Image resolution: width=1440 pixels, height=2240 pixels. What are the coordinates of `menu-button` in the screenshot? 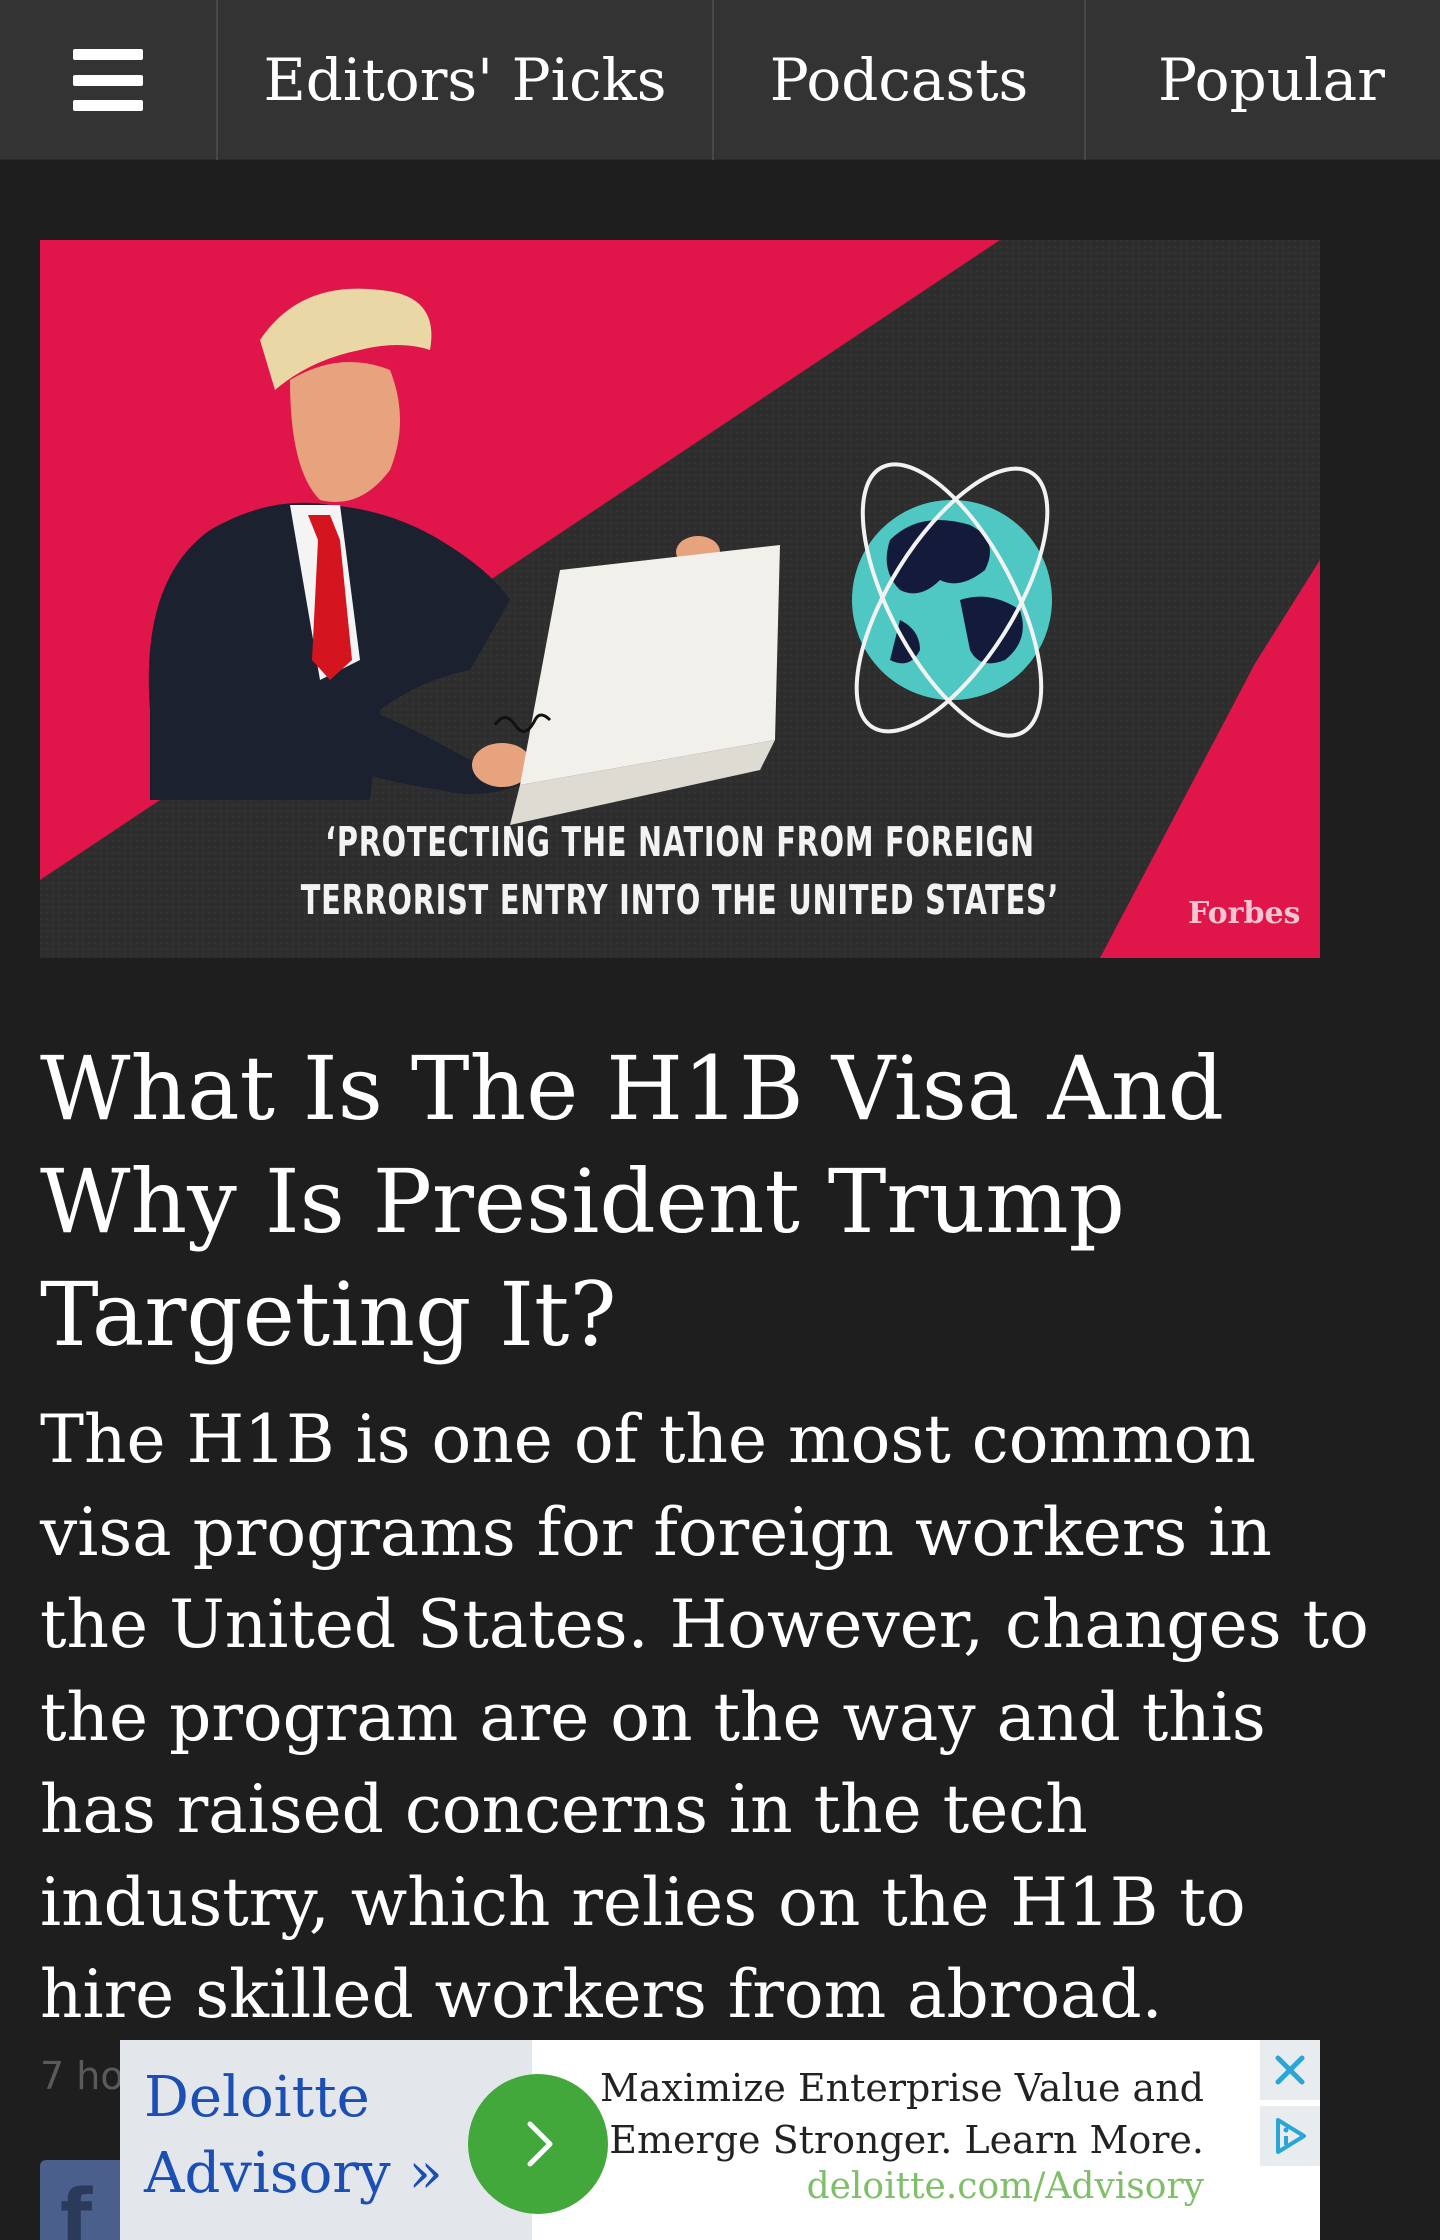 It's located at (109, 80).